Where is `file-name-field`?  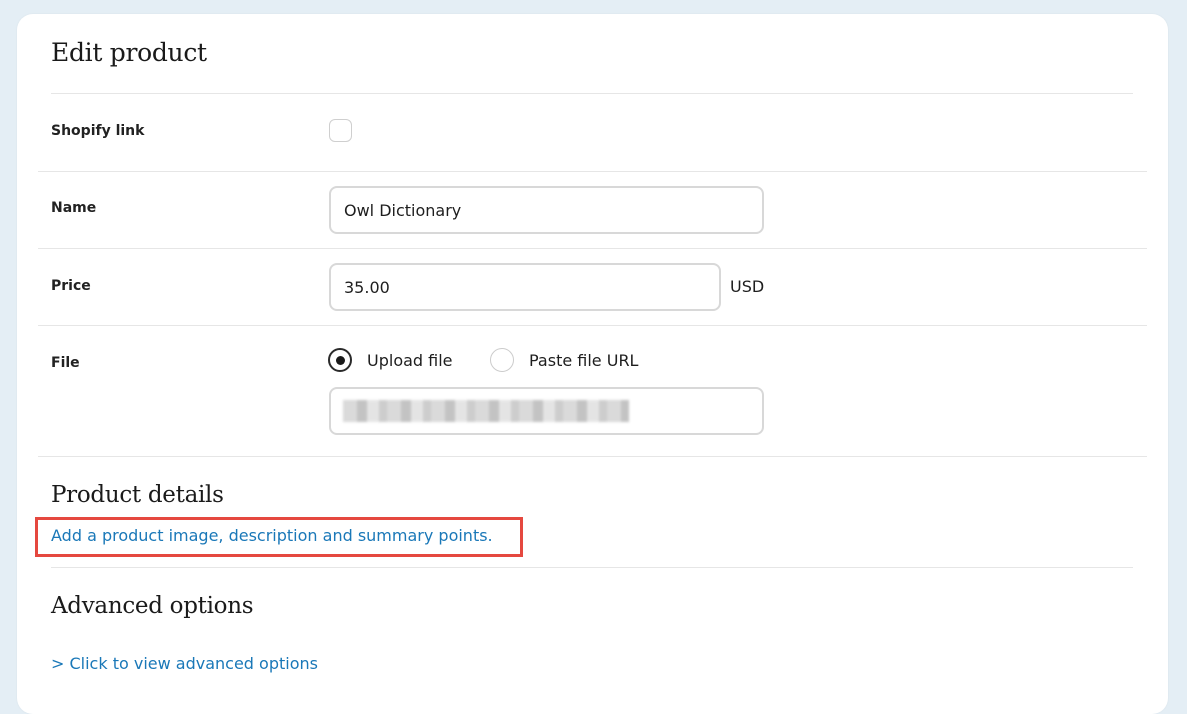 file-name-field is located at coordinates (546, 411).